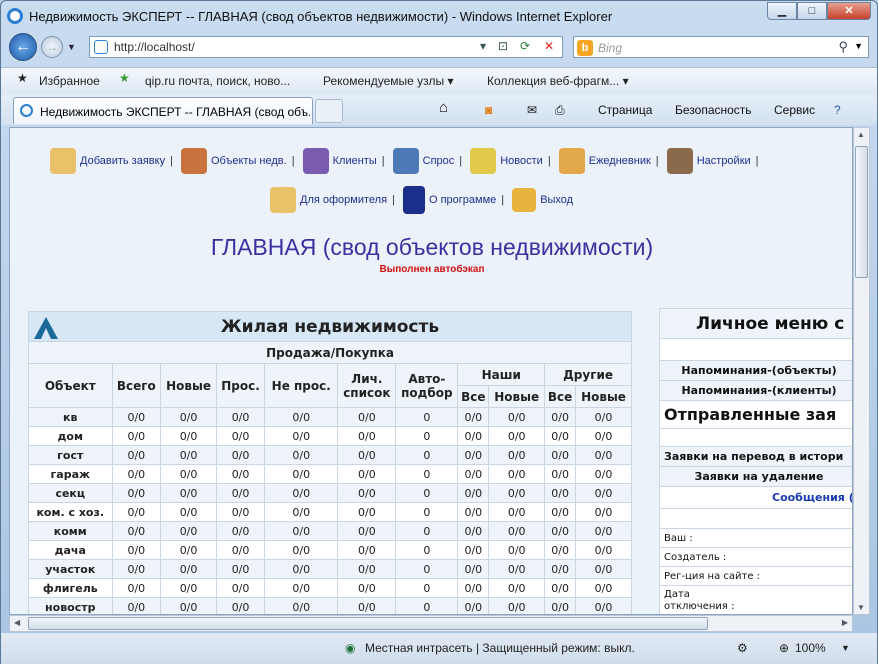 This screenshot has width=878, height=664. Describe the element at coordinates (843, 47) in the screenshot. I see `search-icon: ⚲` at that location.